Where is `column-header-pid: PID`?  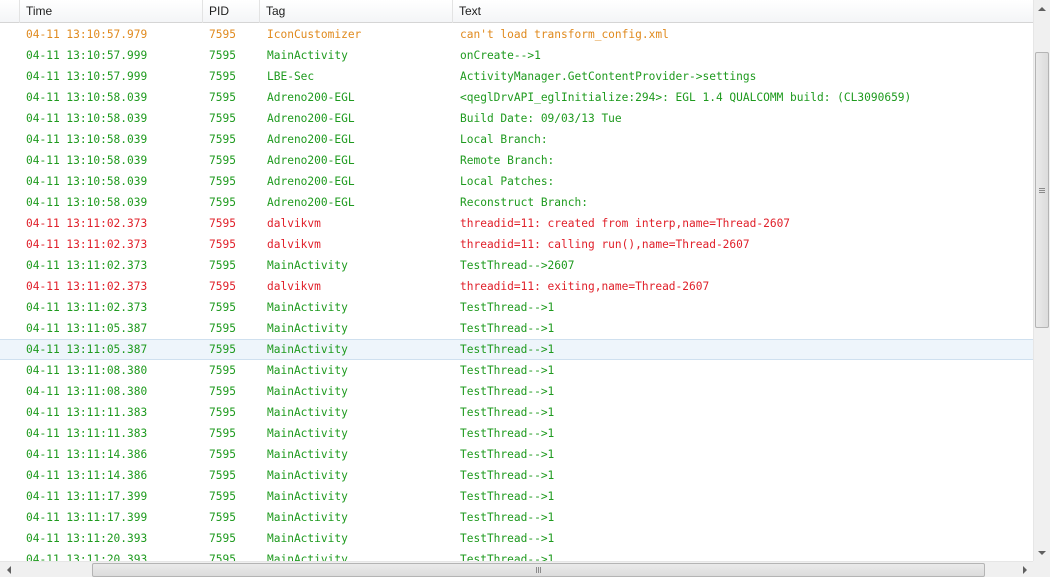
column-header-pid: PID is located at coordinates (231, 11).